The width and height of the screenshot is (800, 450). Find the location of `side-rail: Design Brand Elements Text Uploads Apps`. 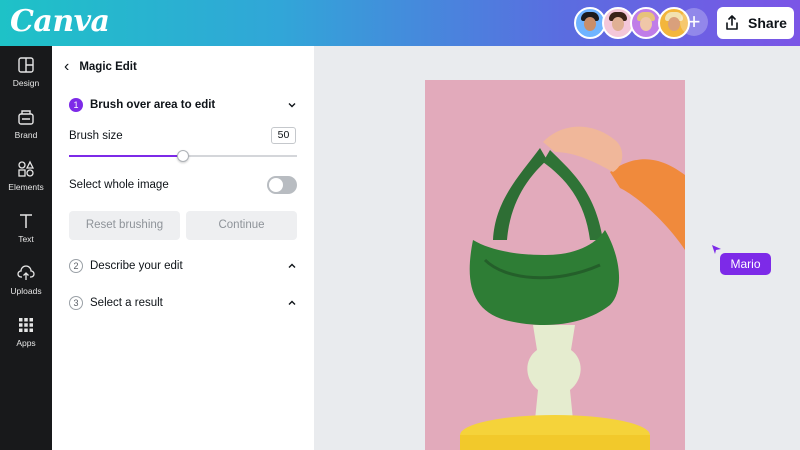

side-rail: Design Brand Elements Text Uploads Apps is located at coordinates (26, 248).